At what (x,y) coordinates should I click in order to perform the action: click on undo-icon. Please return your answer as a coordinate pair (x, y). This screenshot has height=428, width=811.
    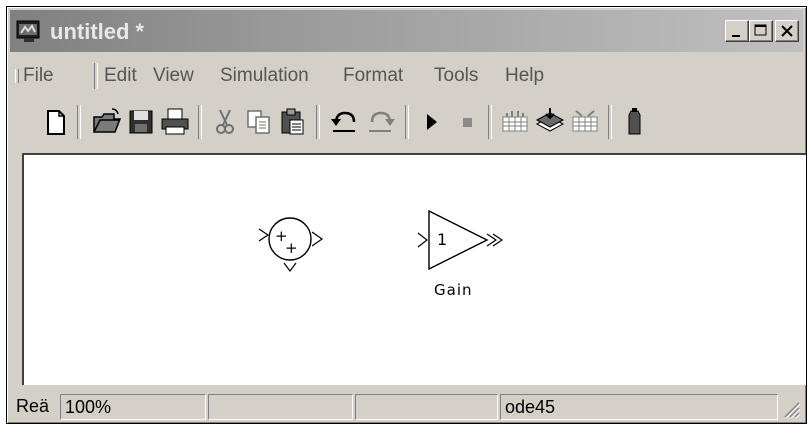
    Looking at the image, I should click on (343, 121).